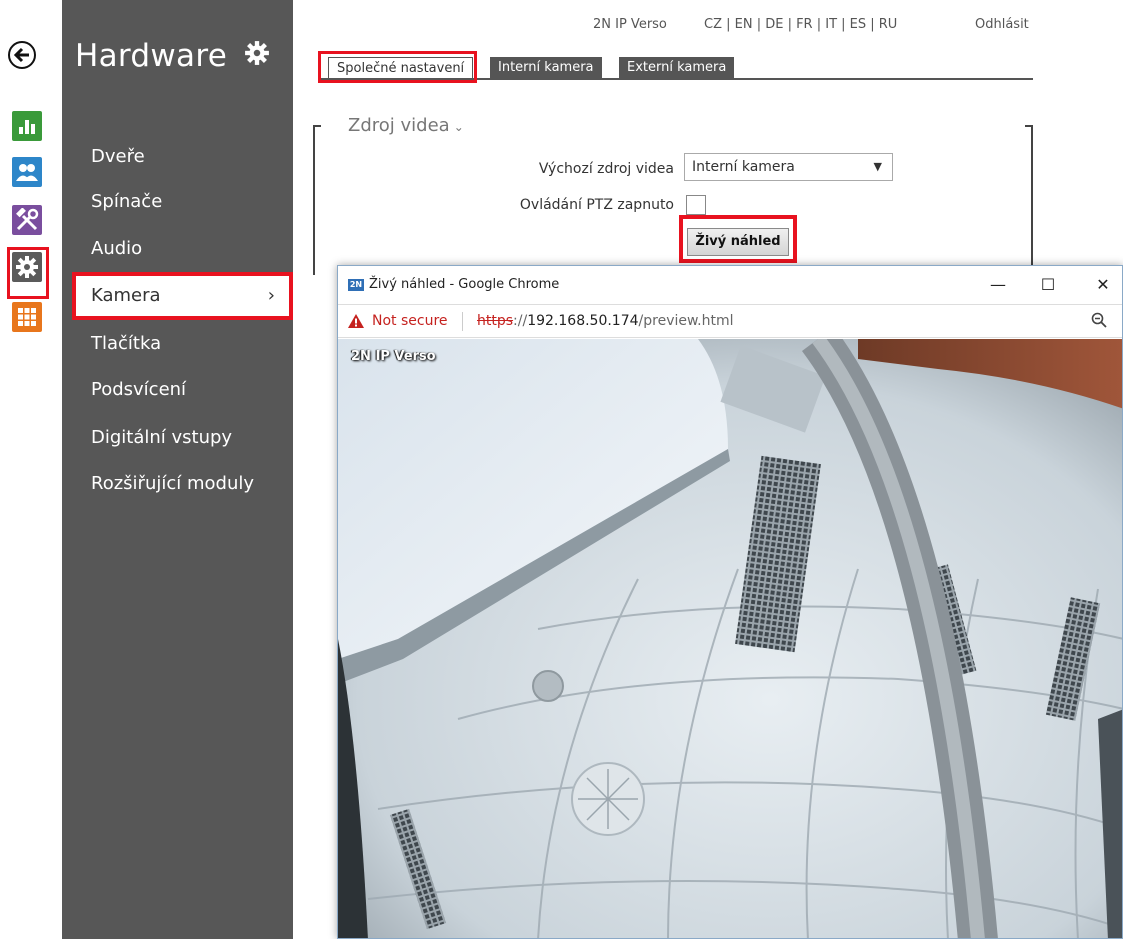  What do you see at coordinates (177, 202) in the screenshot?
I see `menu-item-spinace: Spínače` at bounding box center [177, 202].